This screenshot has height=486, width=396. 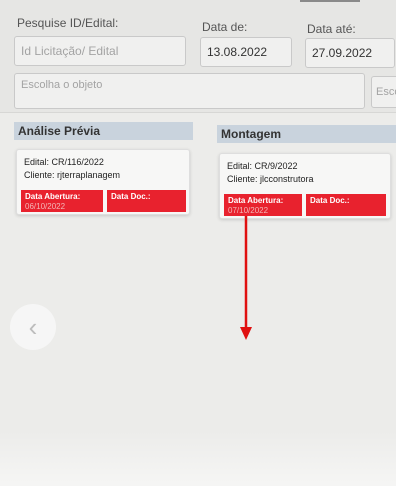 What do you see at coordinates (270, 179) in the screenshot?
I see `card-cliente: Cliente: jlcconstrutora` at bounding box center [270, 179].